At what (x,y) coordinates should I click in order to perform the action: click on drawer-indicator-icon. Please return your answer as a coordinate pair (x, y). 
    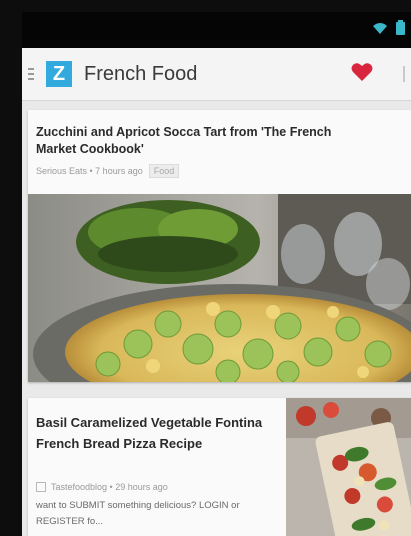
    Looking at the image, I should click on (34, 74).